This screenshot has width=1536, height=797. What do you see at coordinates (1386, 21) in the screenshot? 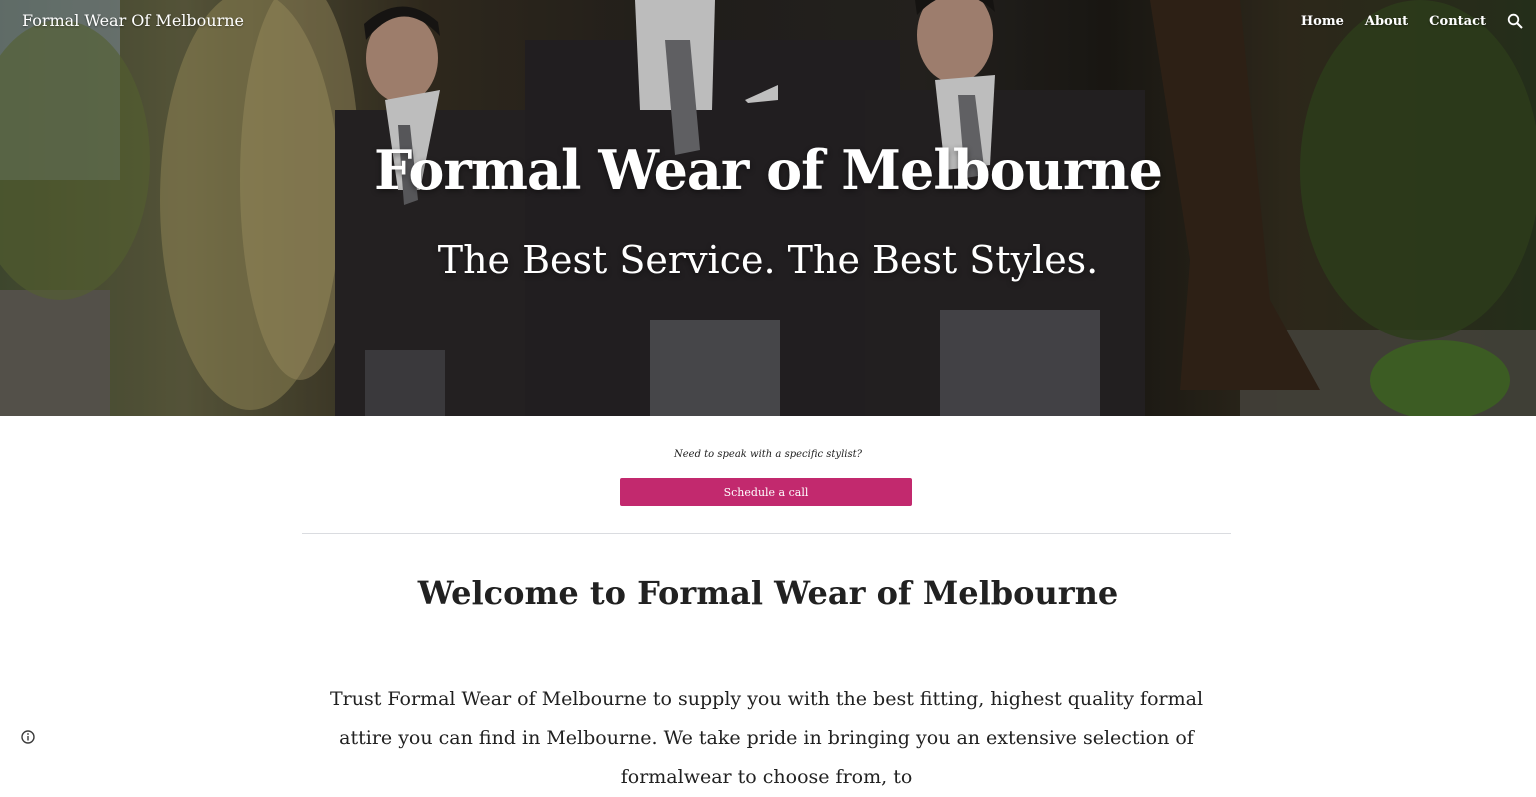
I see `nav-about: About` at bounding box center [1386, 21].